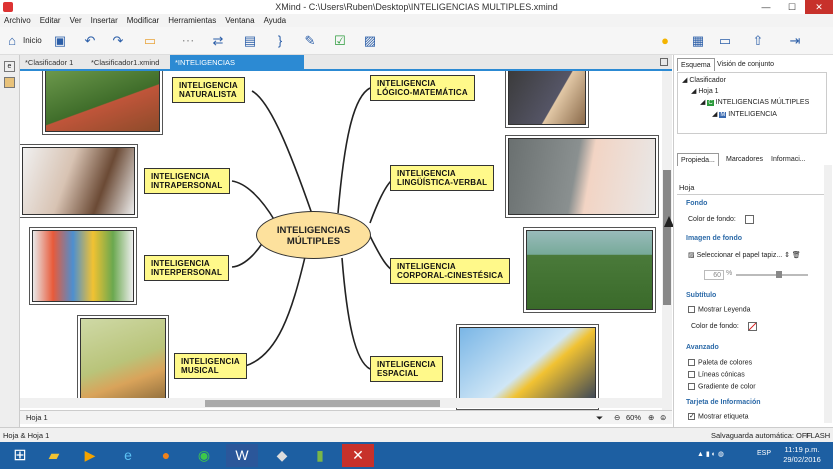 This screenshot has height=469, width=833. What do you see at coordinates (761, 435) in the screenshot?
I see `status-autosave: Salvaguarda automática: OFF` at bounding box center [761, 435].